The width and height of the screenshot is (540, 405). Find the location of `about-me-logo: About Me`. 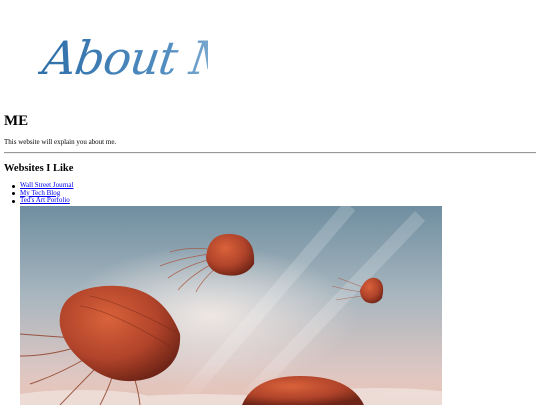

about-me-logo: About Me is located at coordinates (123, 57).